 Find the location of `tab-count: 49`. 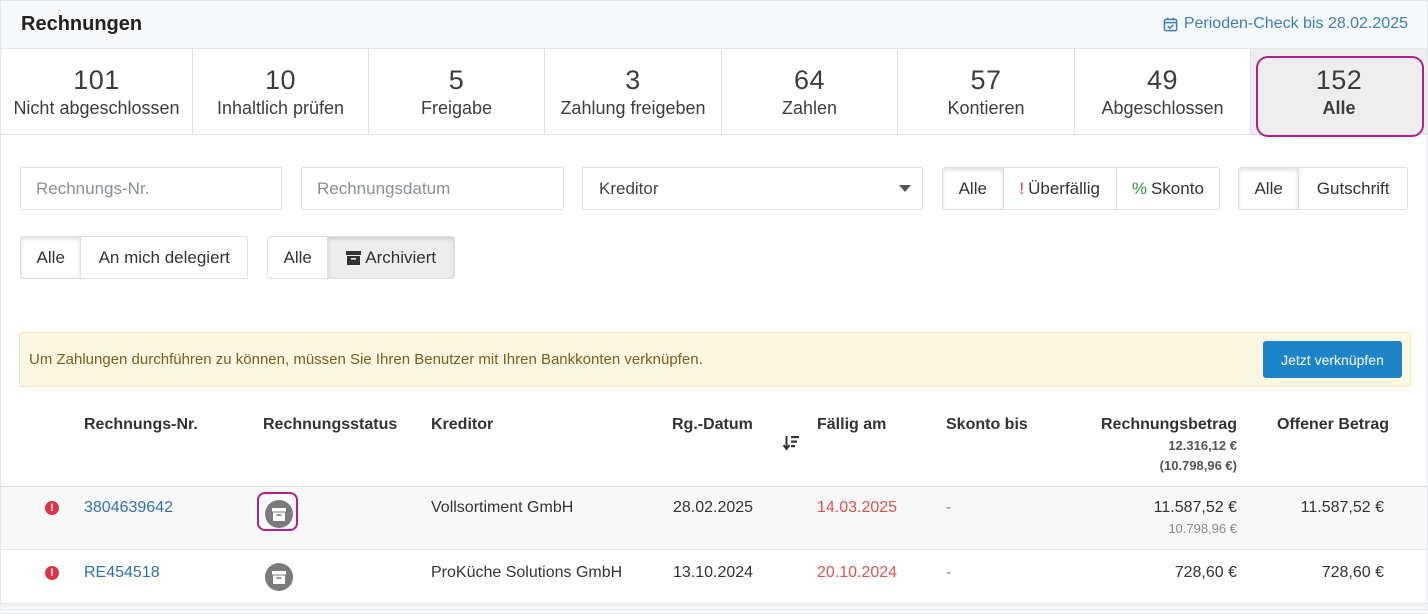

tab-count: 49 is located at coordinates (1162, 80).